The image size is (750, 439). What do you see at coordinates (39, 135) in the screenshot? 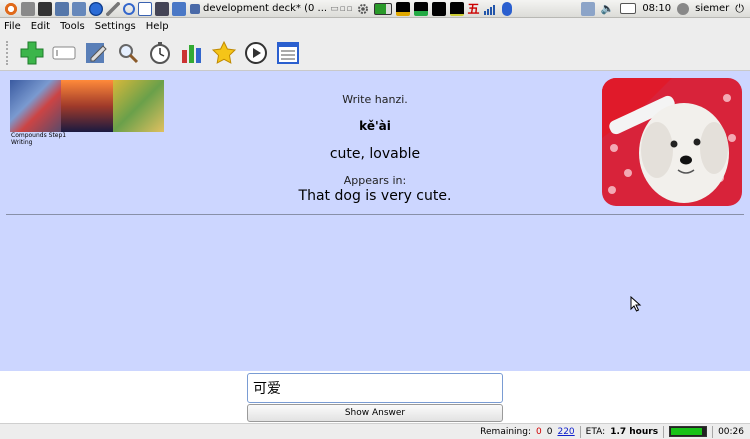
I see `caption-line-1: Compounds Step1` at bounding box center [39, 135].